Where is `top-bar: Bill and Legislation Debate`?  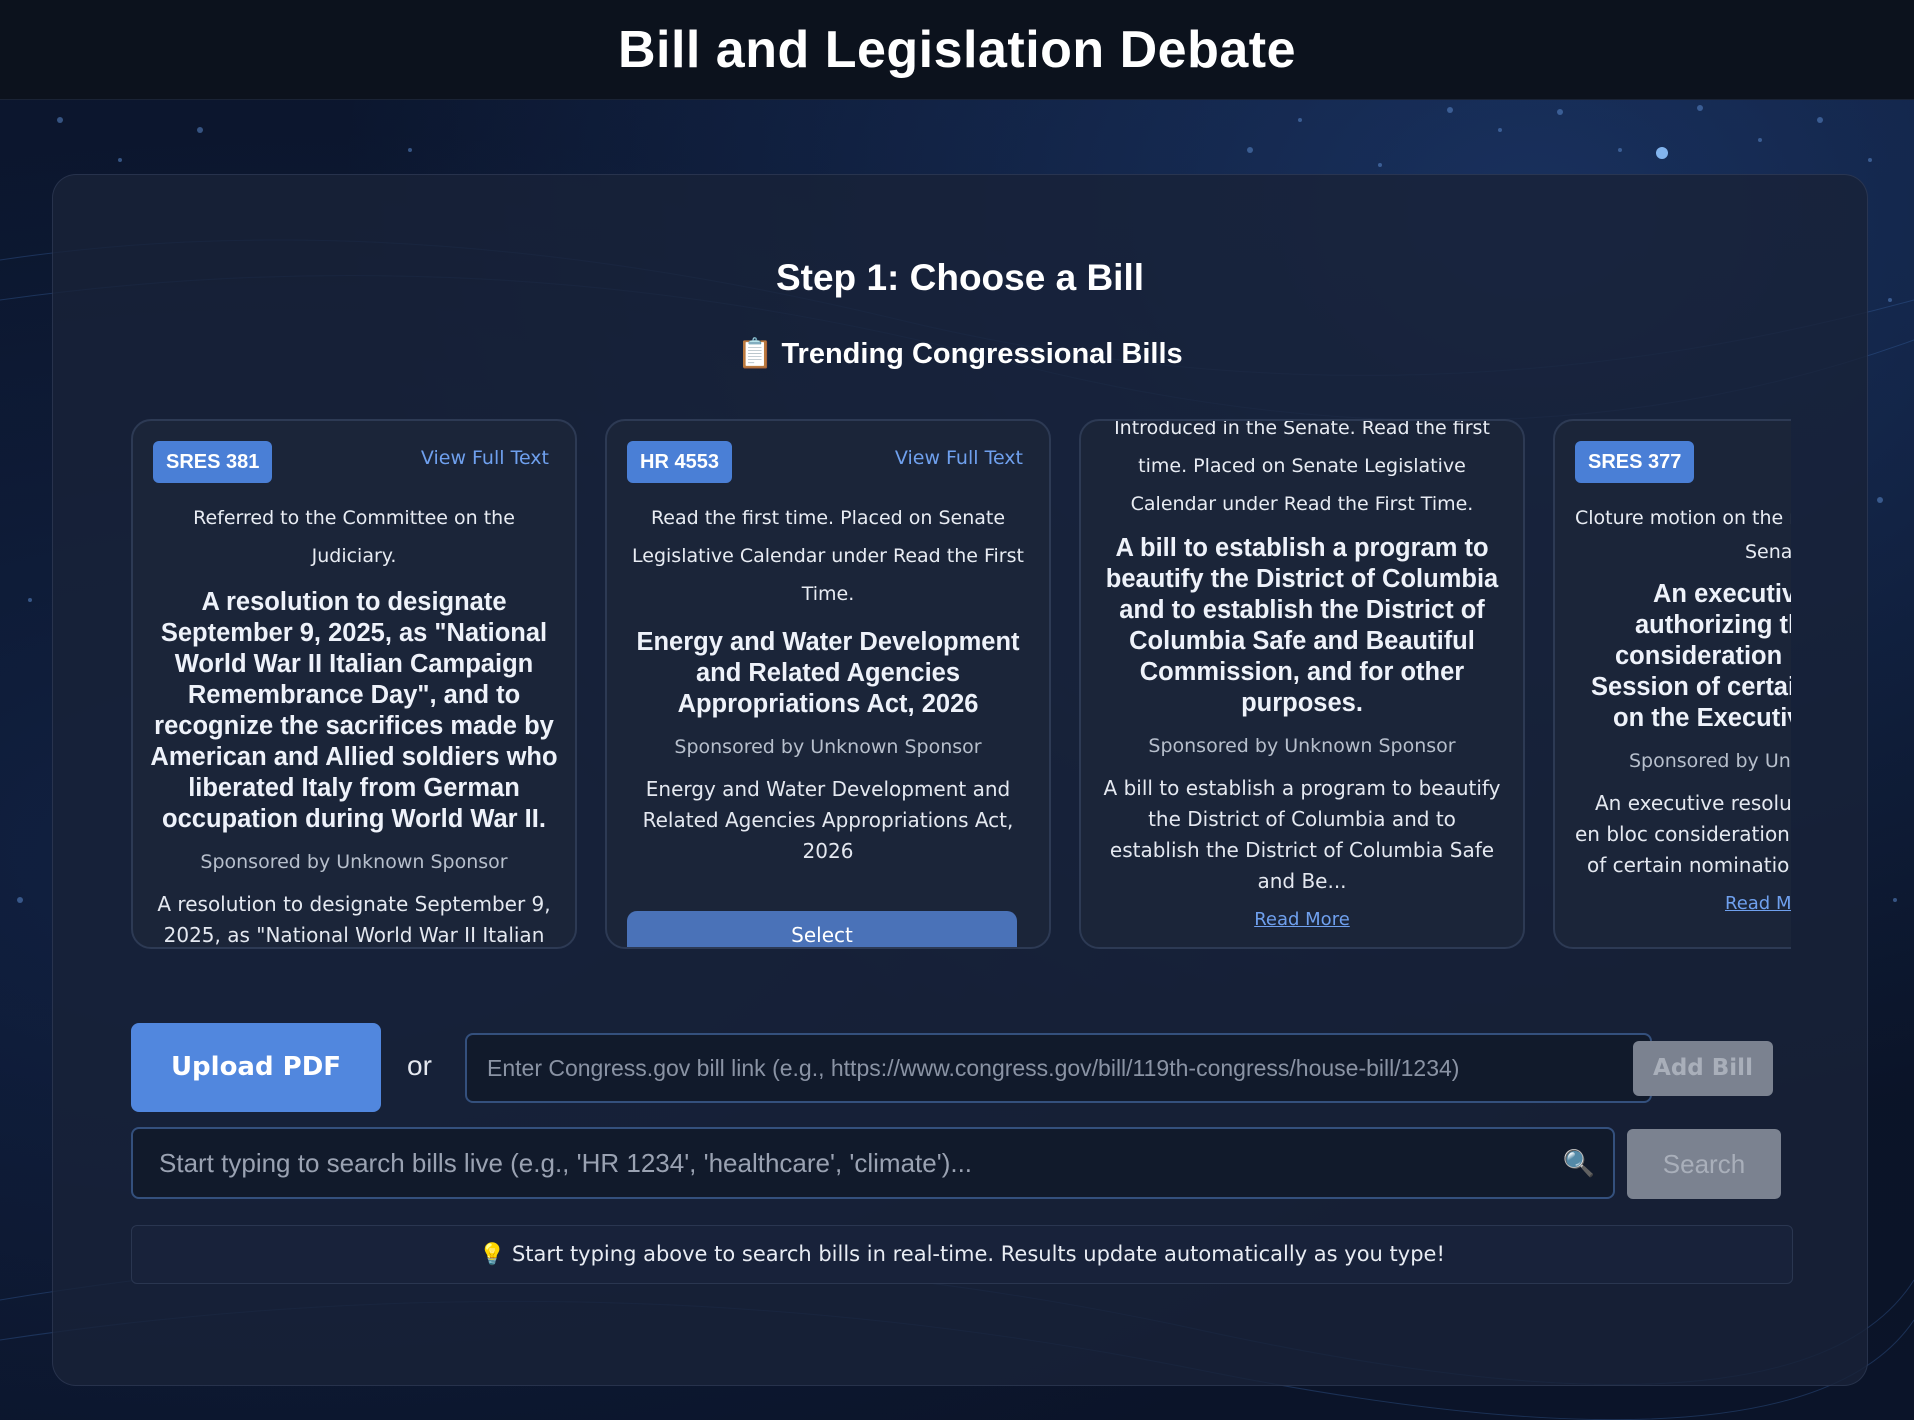
top-bar: Bill and Legislation Debate is located at coordinates (957, 50).